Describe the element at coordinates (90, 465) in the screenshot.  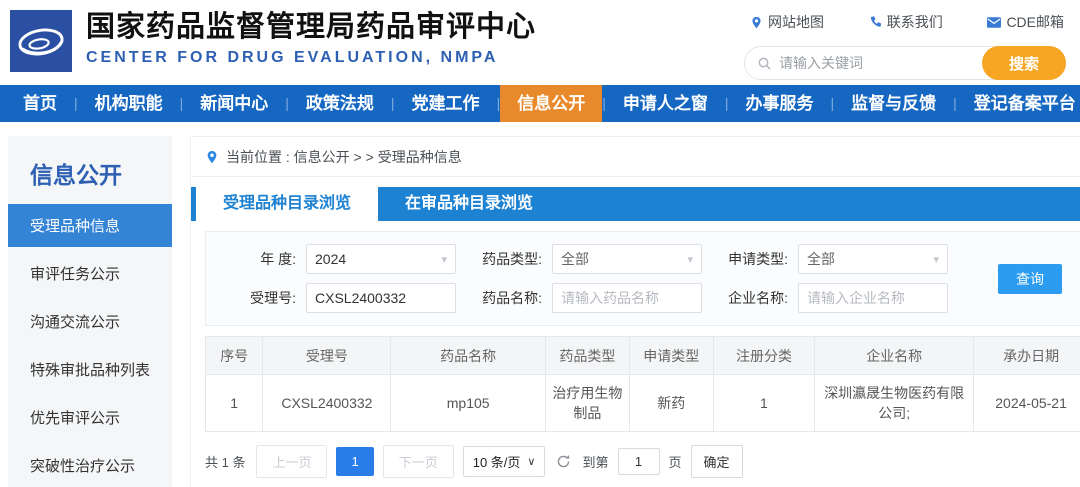
I see `sidebar-item-突破性治疗公示: 突破性治疗公示` at that location.